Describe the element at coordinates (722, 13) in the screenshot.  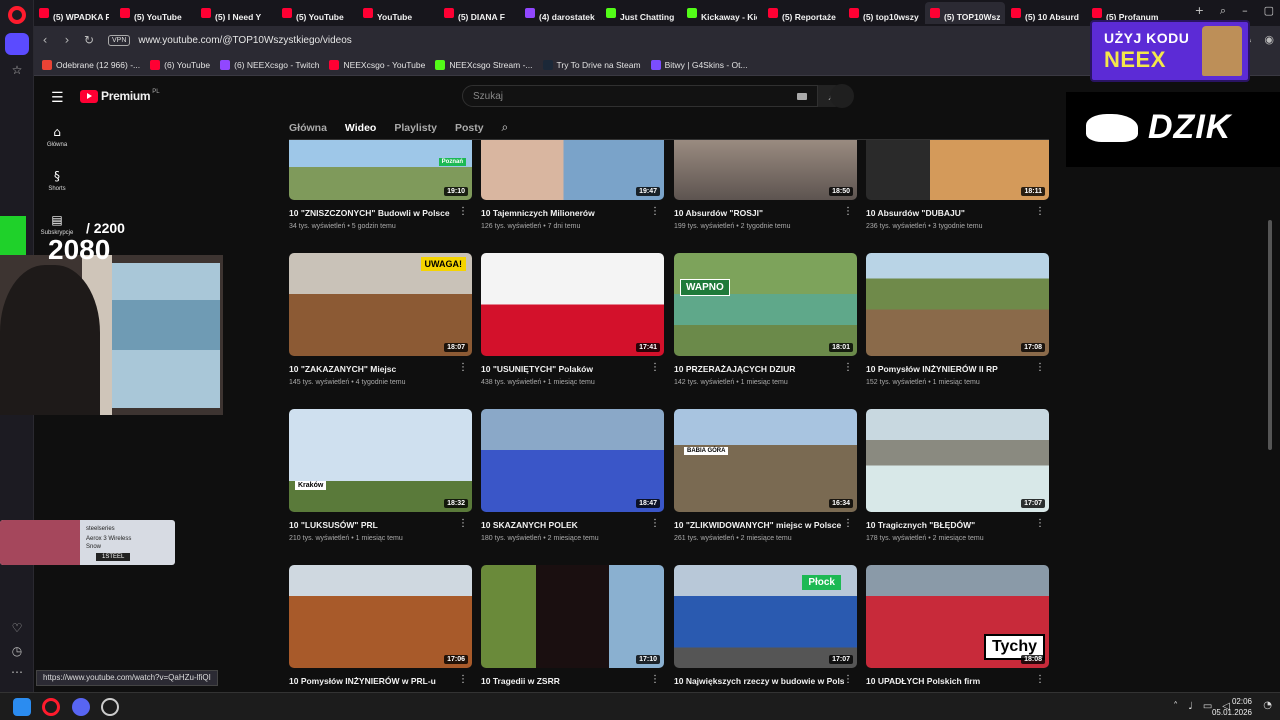
I see `browser-tab: Kickaway - Kick` at that location.